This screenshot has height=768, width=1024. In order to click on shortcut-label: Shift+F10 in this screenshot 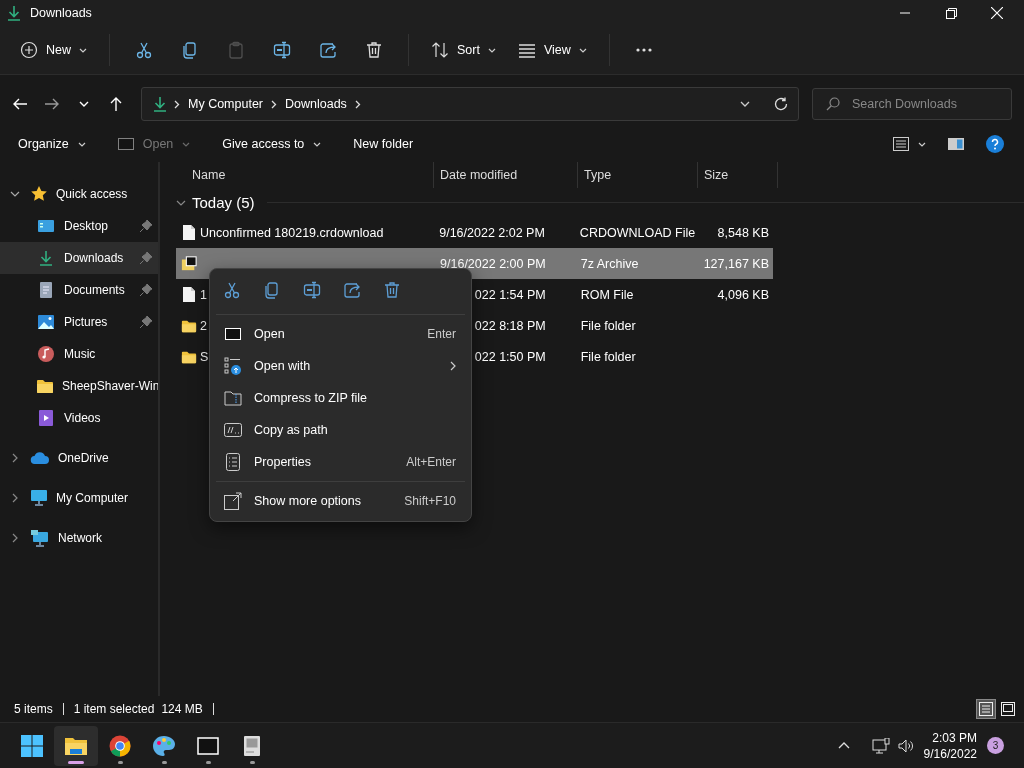, I will do `click(430, 501)`.